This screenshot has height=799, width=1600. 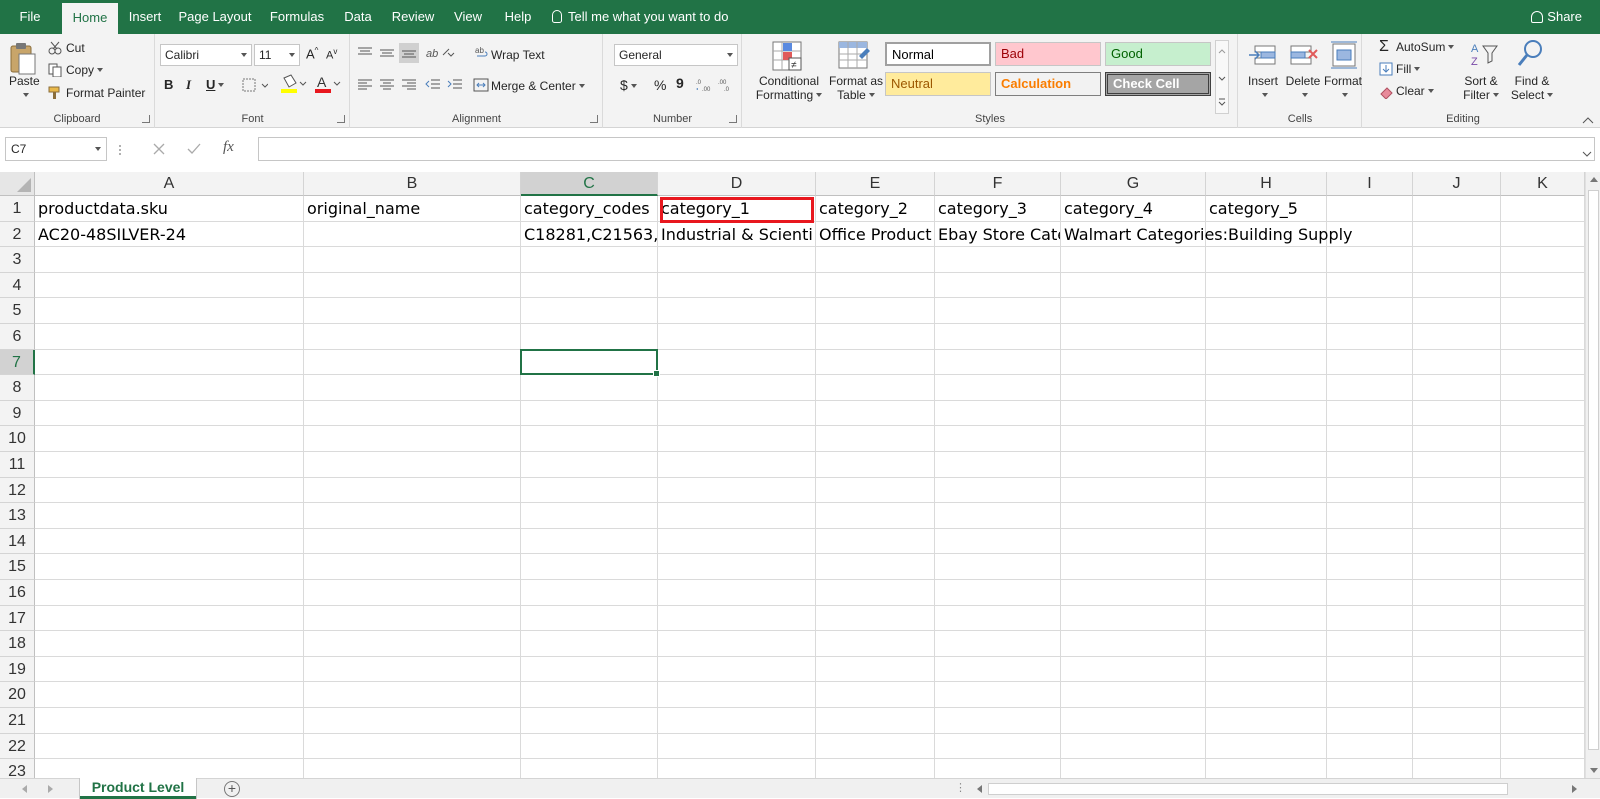 I want to click on column-header-d: D, so click(x=737, y=184).